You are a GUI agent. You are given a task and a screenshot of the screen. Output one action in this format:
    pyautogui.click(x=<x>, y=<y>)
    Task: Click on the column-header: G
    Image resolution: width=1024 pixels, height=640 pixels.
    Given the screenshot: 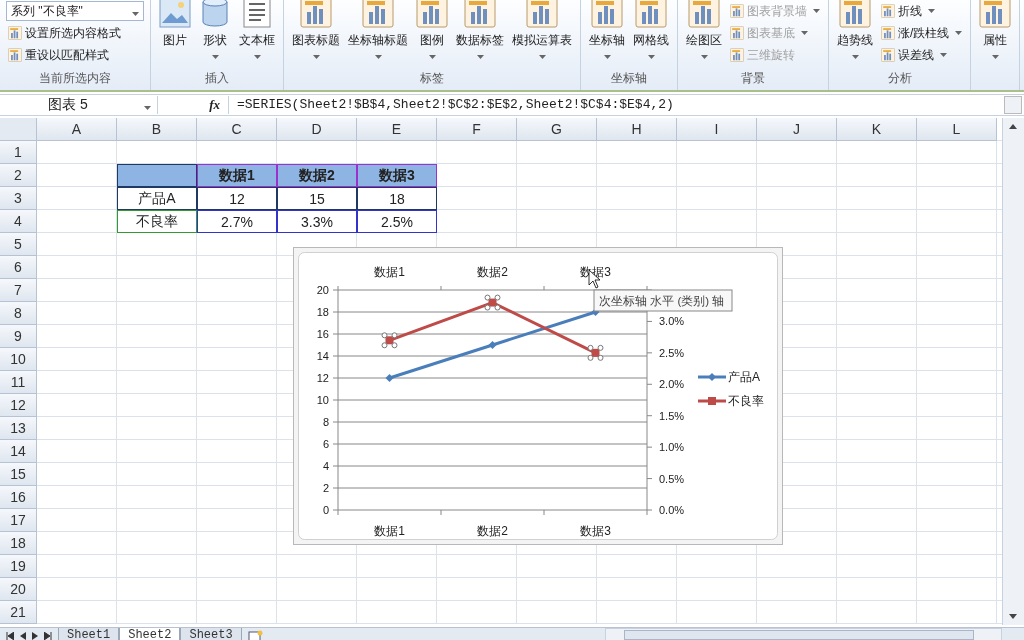 What is the action you would take?
    pyautogui.click(x=557, y=129)
    